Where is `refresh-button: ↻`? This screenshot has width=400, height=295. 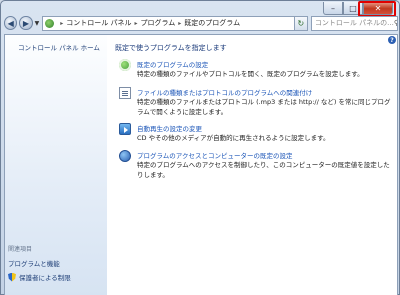 refresh-button: ↻ is located at coordinates (301, 23).